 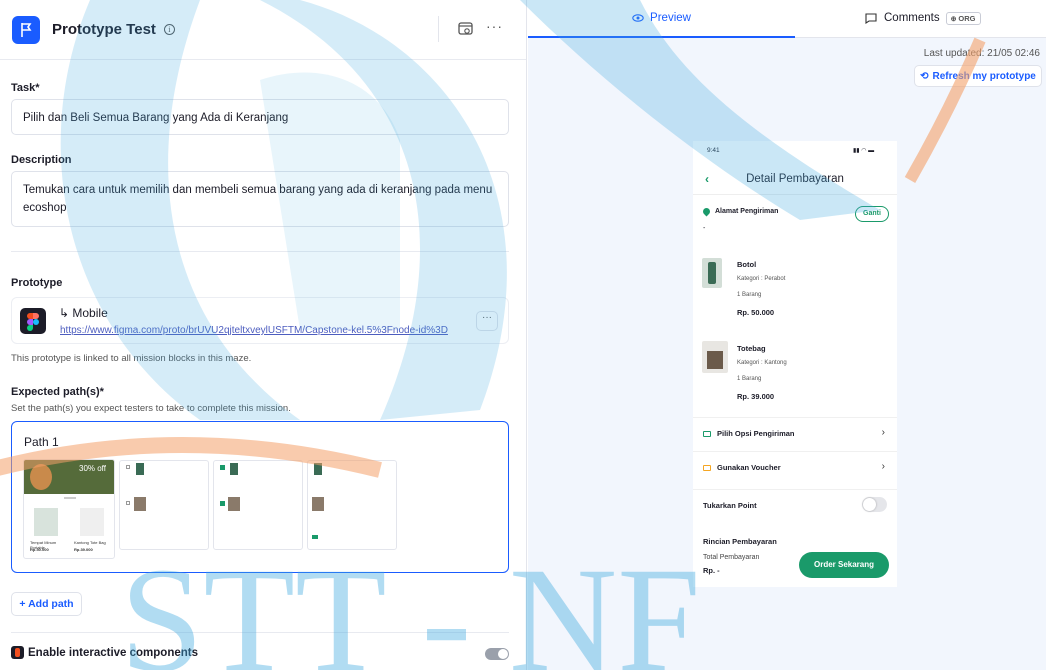 I want to click on item-price: Rp. 50.000, so click(x=756, y=312).